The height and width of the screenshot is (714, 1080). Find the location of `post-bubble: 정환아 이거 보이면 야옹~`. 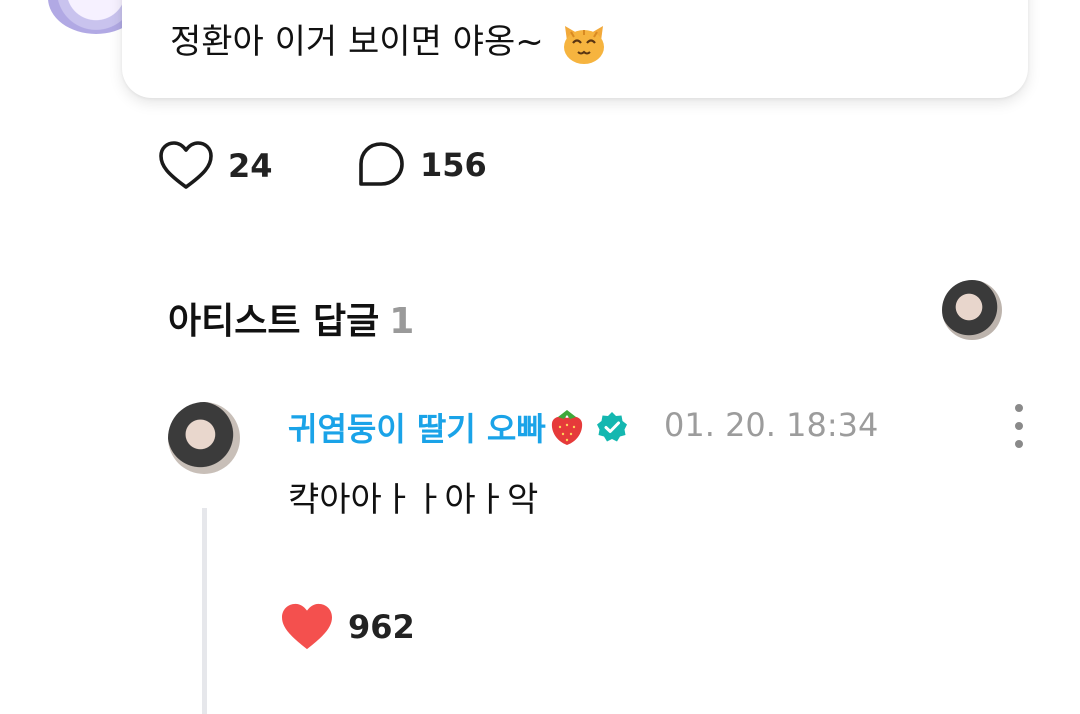

post-bubble: 정환아 이거 보이면 야옹~ is located at coordinates (575, 49).